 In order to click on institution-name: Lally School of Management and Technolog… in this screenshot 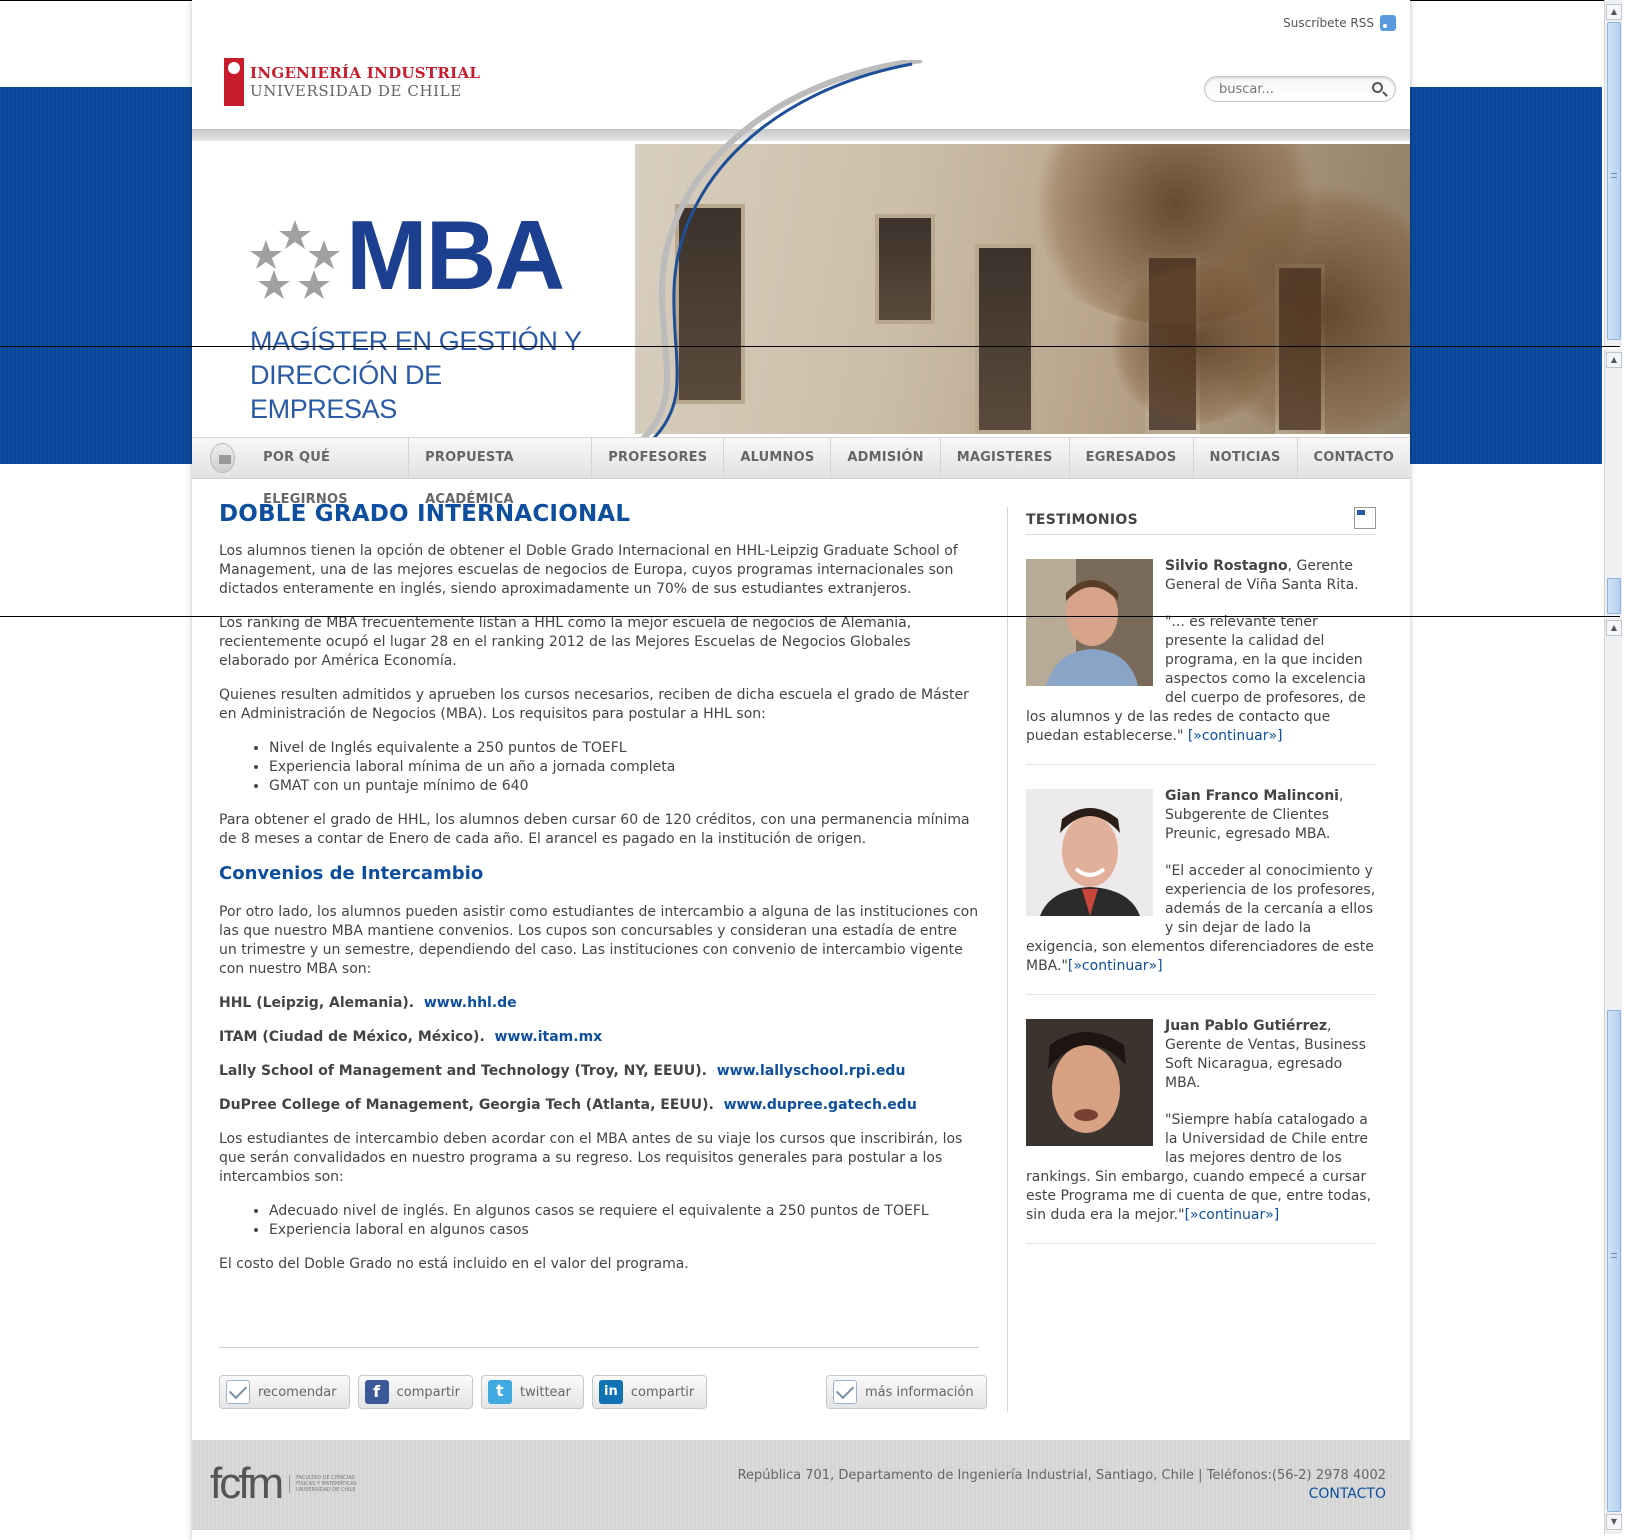, I will do `click(463, 1071)`.